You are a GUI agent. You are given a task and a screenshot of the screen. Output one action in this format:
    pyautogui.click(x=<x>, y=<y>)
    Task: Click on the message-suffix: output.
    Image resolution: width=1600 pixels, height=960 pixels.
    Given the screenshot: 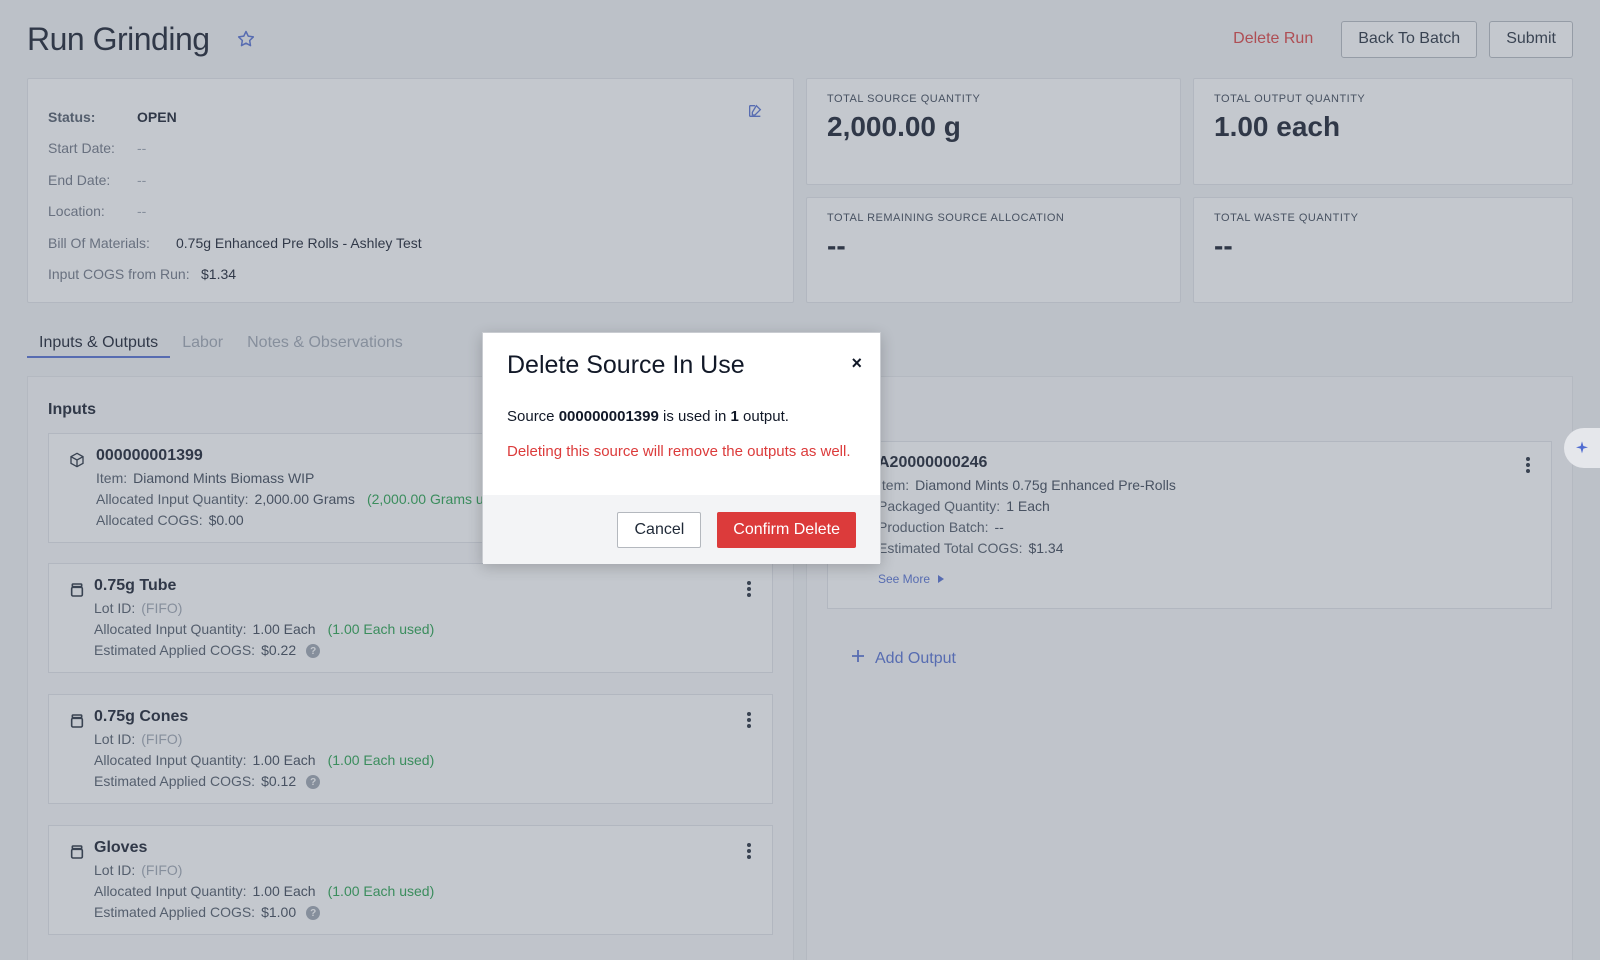 What is the action you would take?
    pyautogui.click(x=766, y=416)
    